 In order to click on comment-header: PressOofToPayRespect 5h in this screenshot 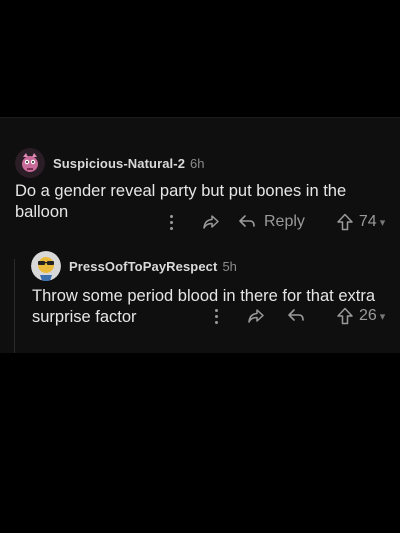, I will do `click(134, 266)`.